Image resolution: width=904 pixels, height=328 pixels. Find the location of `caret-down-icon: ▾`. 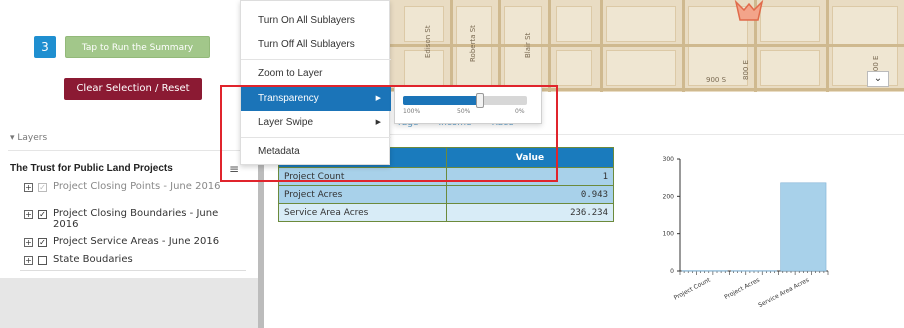

caret-down-icon: ▾ is located at coordinates (12, 138).